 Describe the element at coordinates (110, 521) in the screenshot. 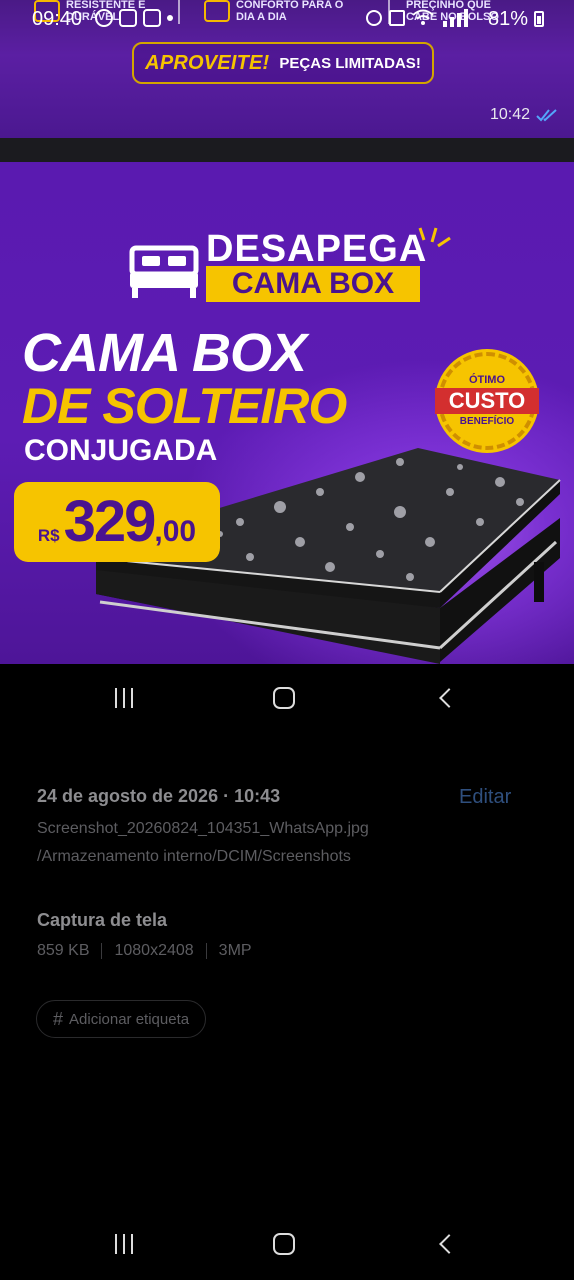

I see `price-main: 329` at that location.